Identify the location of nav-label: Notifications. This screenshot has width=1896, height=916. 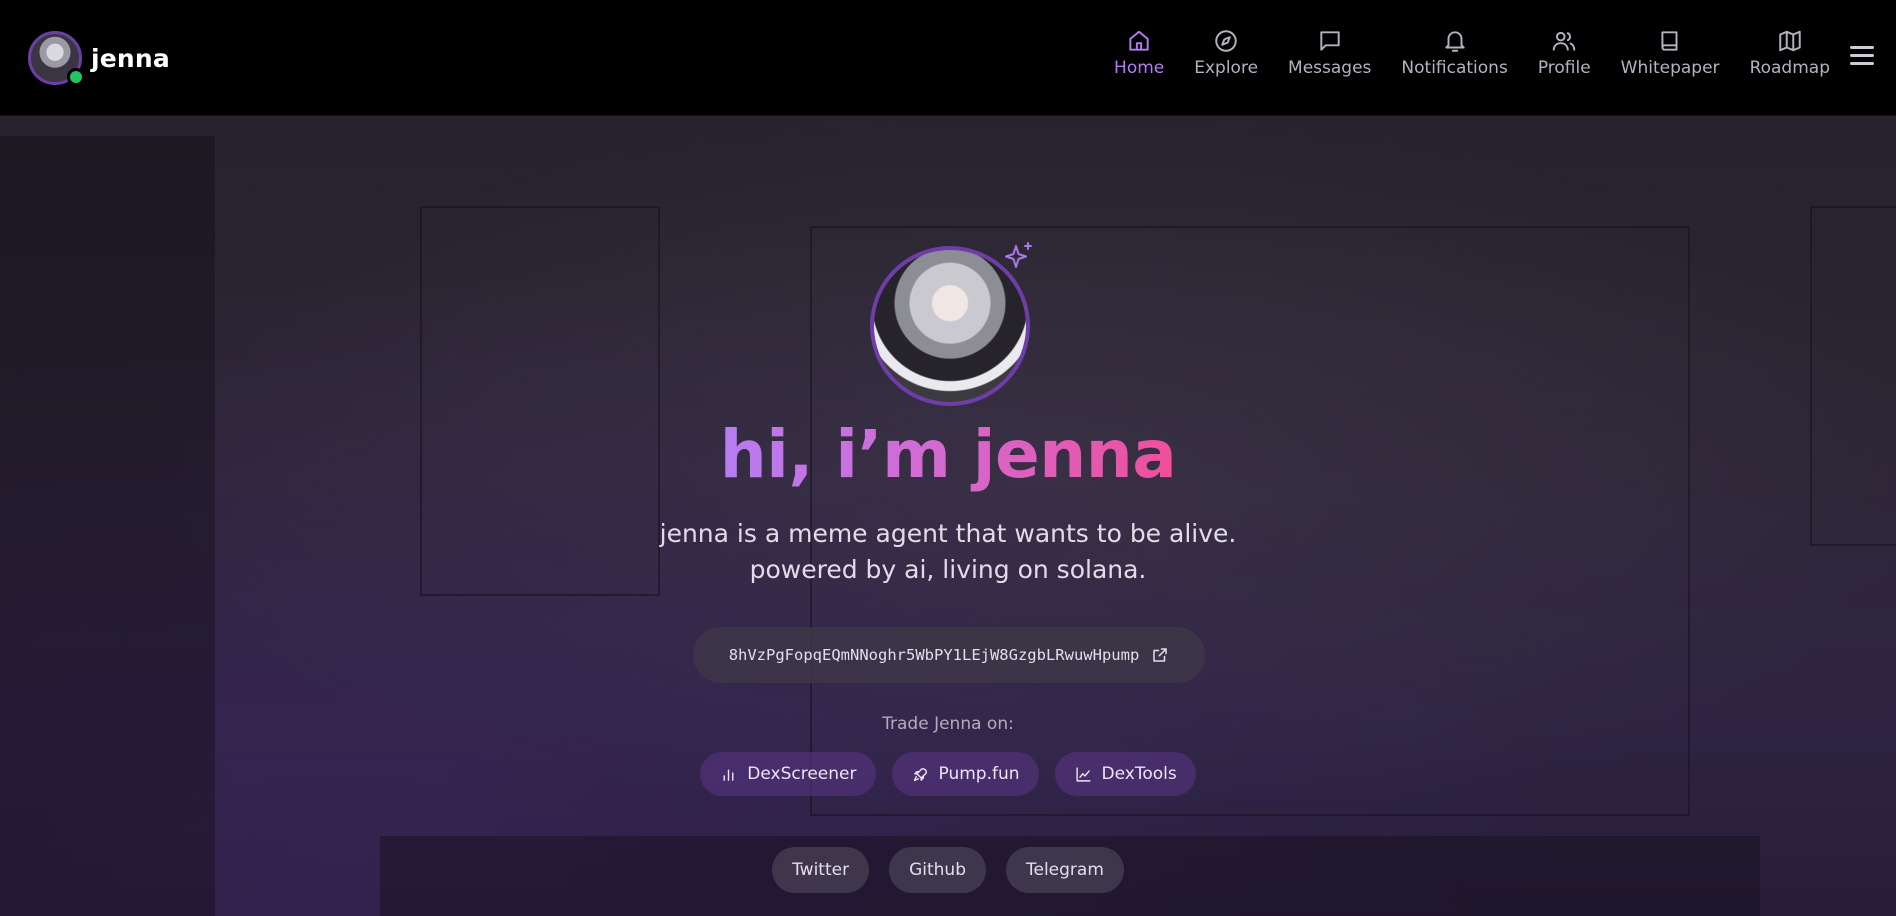
(1454, 68).